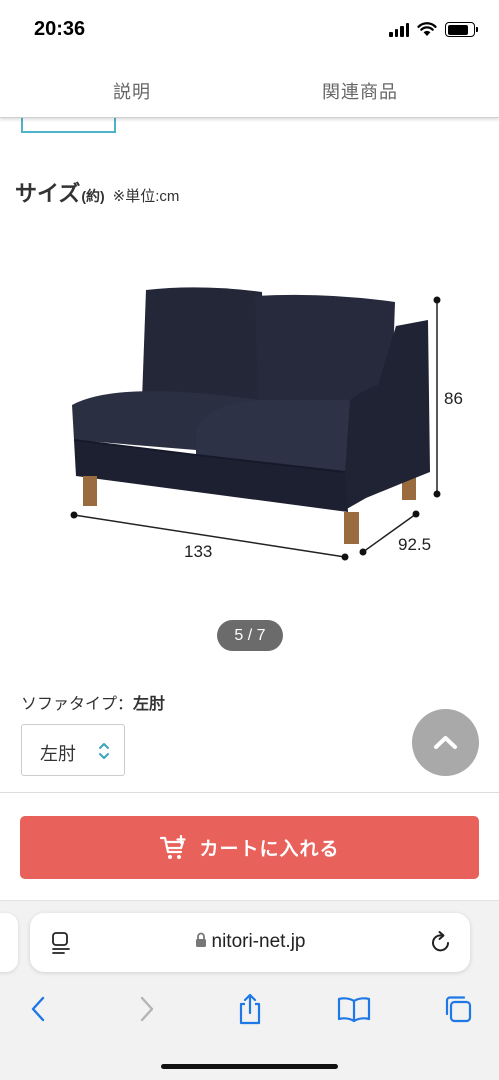 This screenshot has width=499, height=1080. I want to click on lock-icon, so click(200, 939).